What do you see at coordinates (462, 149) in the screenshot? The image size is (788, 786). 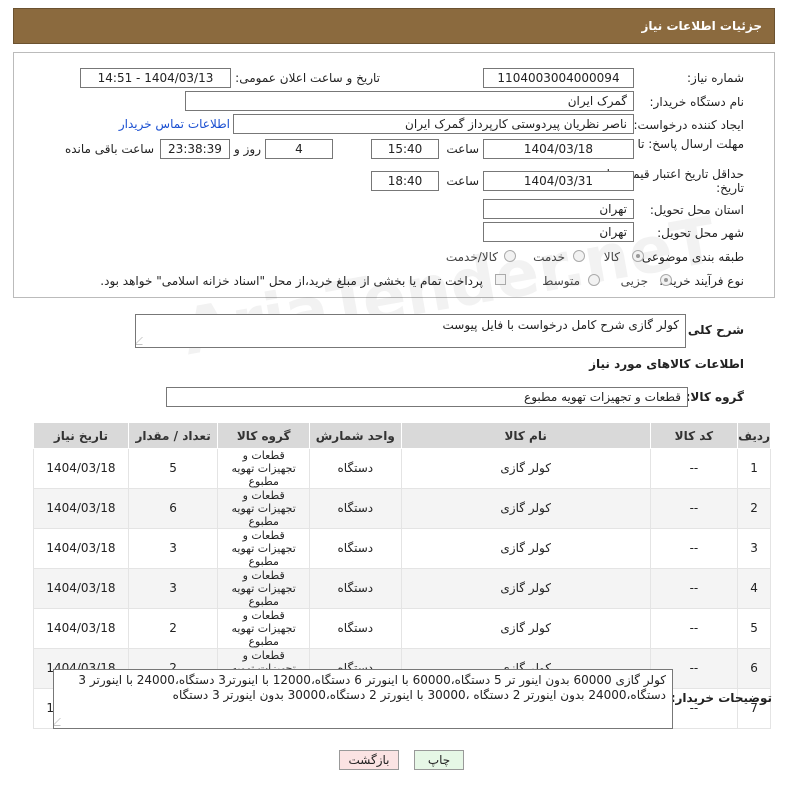 I see `deadline-time-label: ساعت` at bounding box center [462, 149].